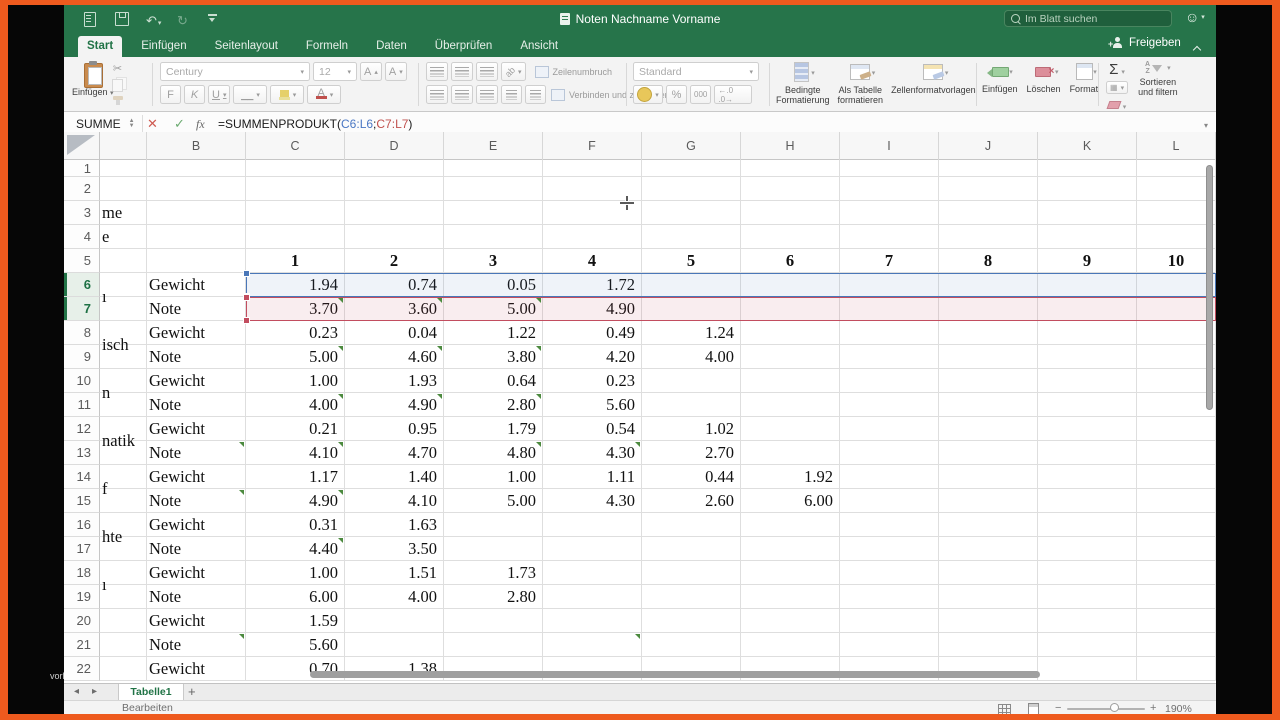 Image resolution: width=1280 pixels, height=720 pixels. What do you see at coordinates (82, 477) in the screenshot?
I see `row-header-14: 14` at bounding box center [82, 477].